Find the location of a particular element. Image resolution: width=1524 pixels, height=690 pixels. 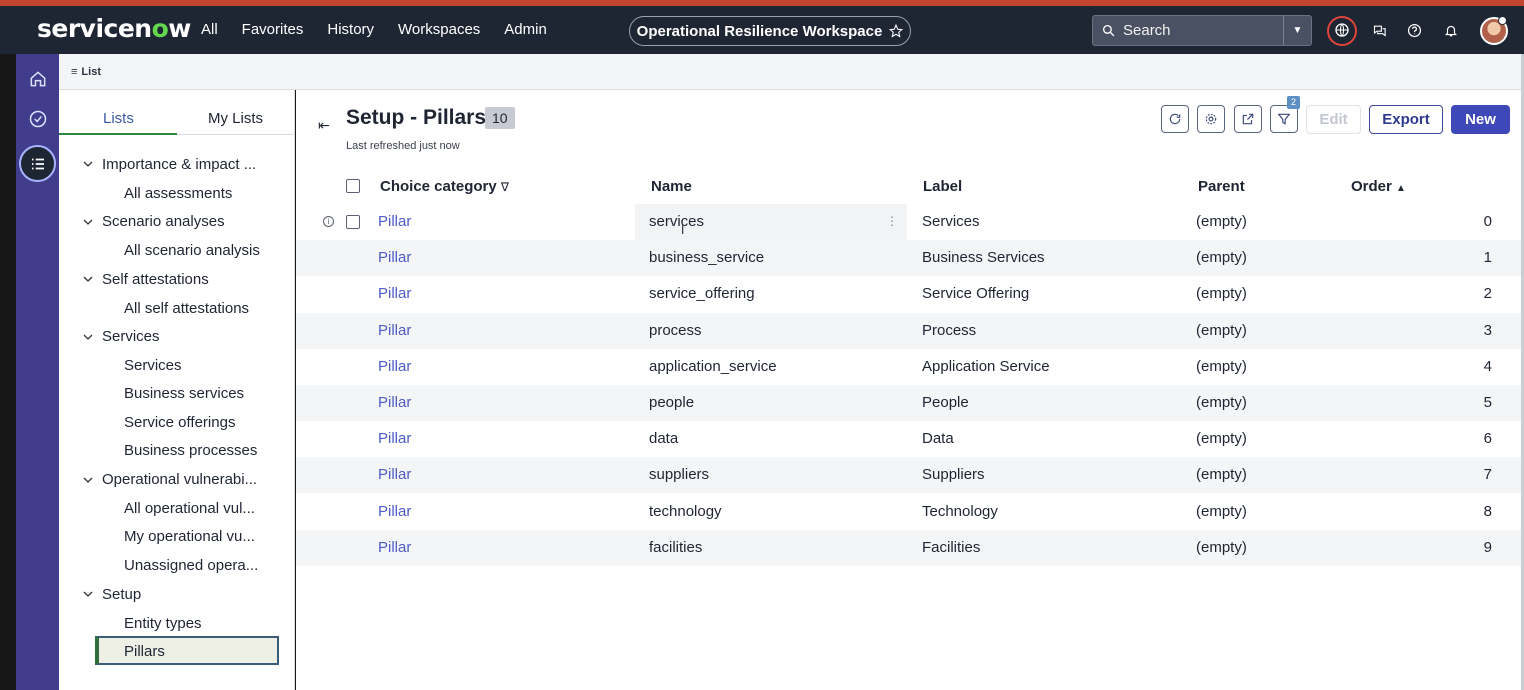

cell-order: 5 is located at coordinates (1487, 402).